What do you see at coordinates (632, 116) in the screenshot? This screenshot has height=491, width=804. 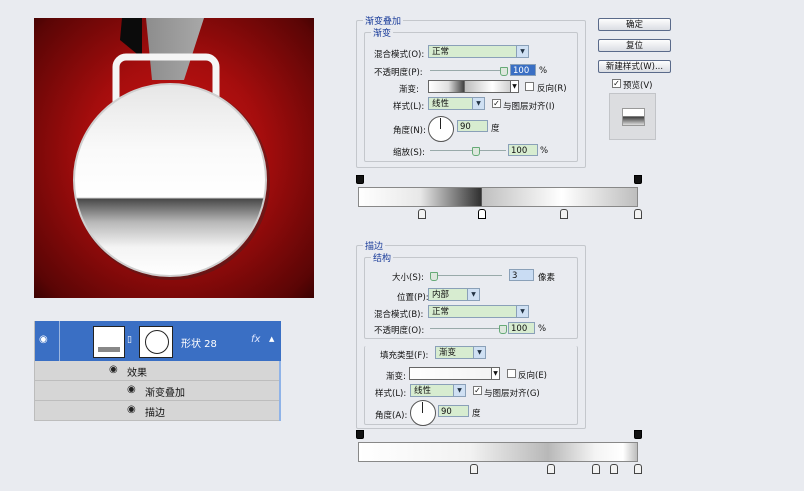 I see `style-preview-swatch` at bounding box center [632, 116].